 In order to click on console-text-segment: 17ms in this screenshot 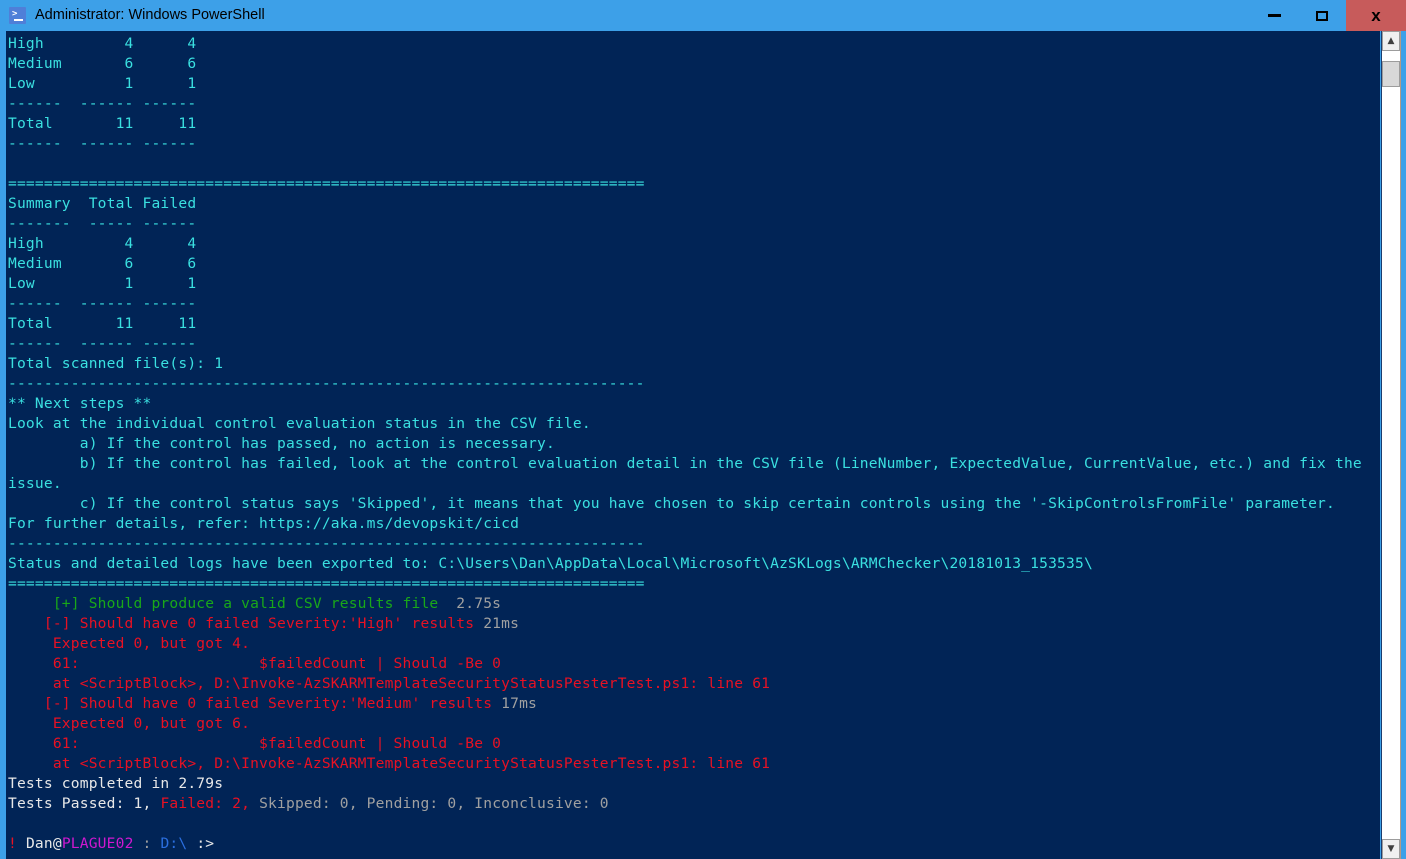, I will do `click(519, 703)`.